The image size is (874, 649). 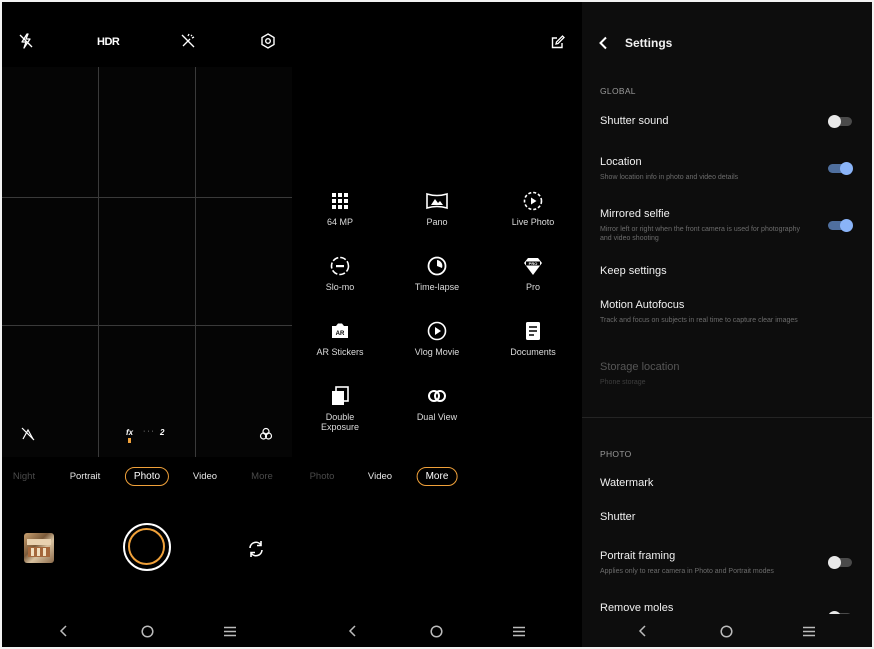 What do you see at coordinates (634, 121) in the screenshot?
I see `setting-shutter-sound: Shutter sound` at bounding box center [634, 121].